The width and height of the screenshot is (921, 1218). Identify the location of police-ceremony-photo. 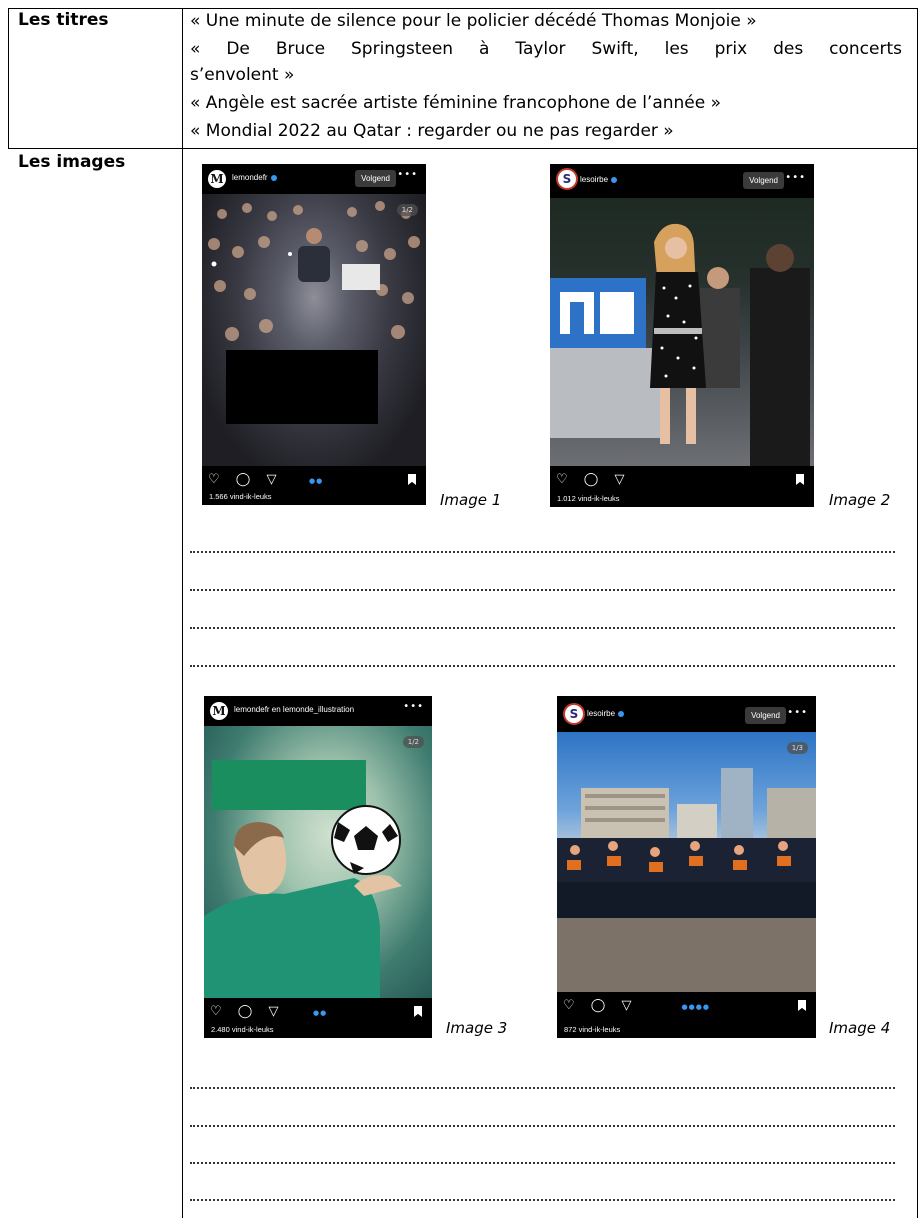
(686, 862).